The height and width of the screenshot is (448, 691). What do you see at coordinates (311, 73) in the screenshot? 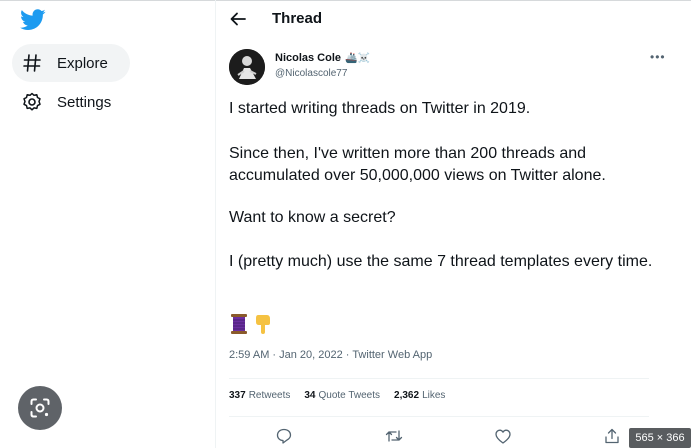
I see `author-handle: @Nicolascole77` at bounding box center [311, 73].